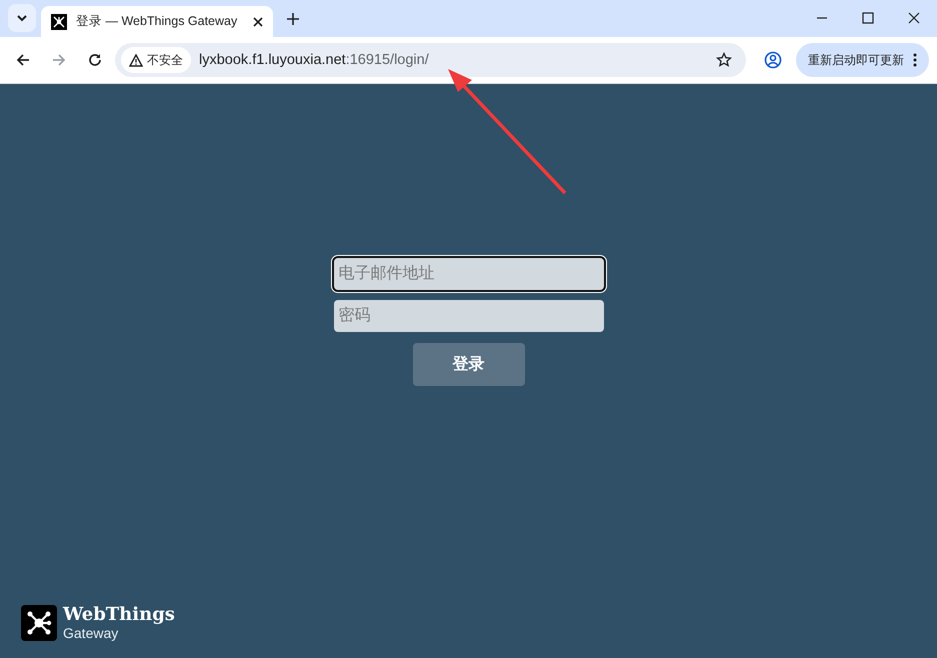  I want to click on bookmark-star-icon, so click(724, 60).